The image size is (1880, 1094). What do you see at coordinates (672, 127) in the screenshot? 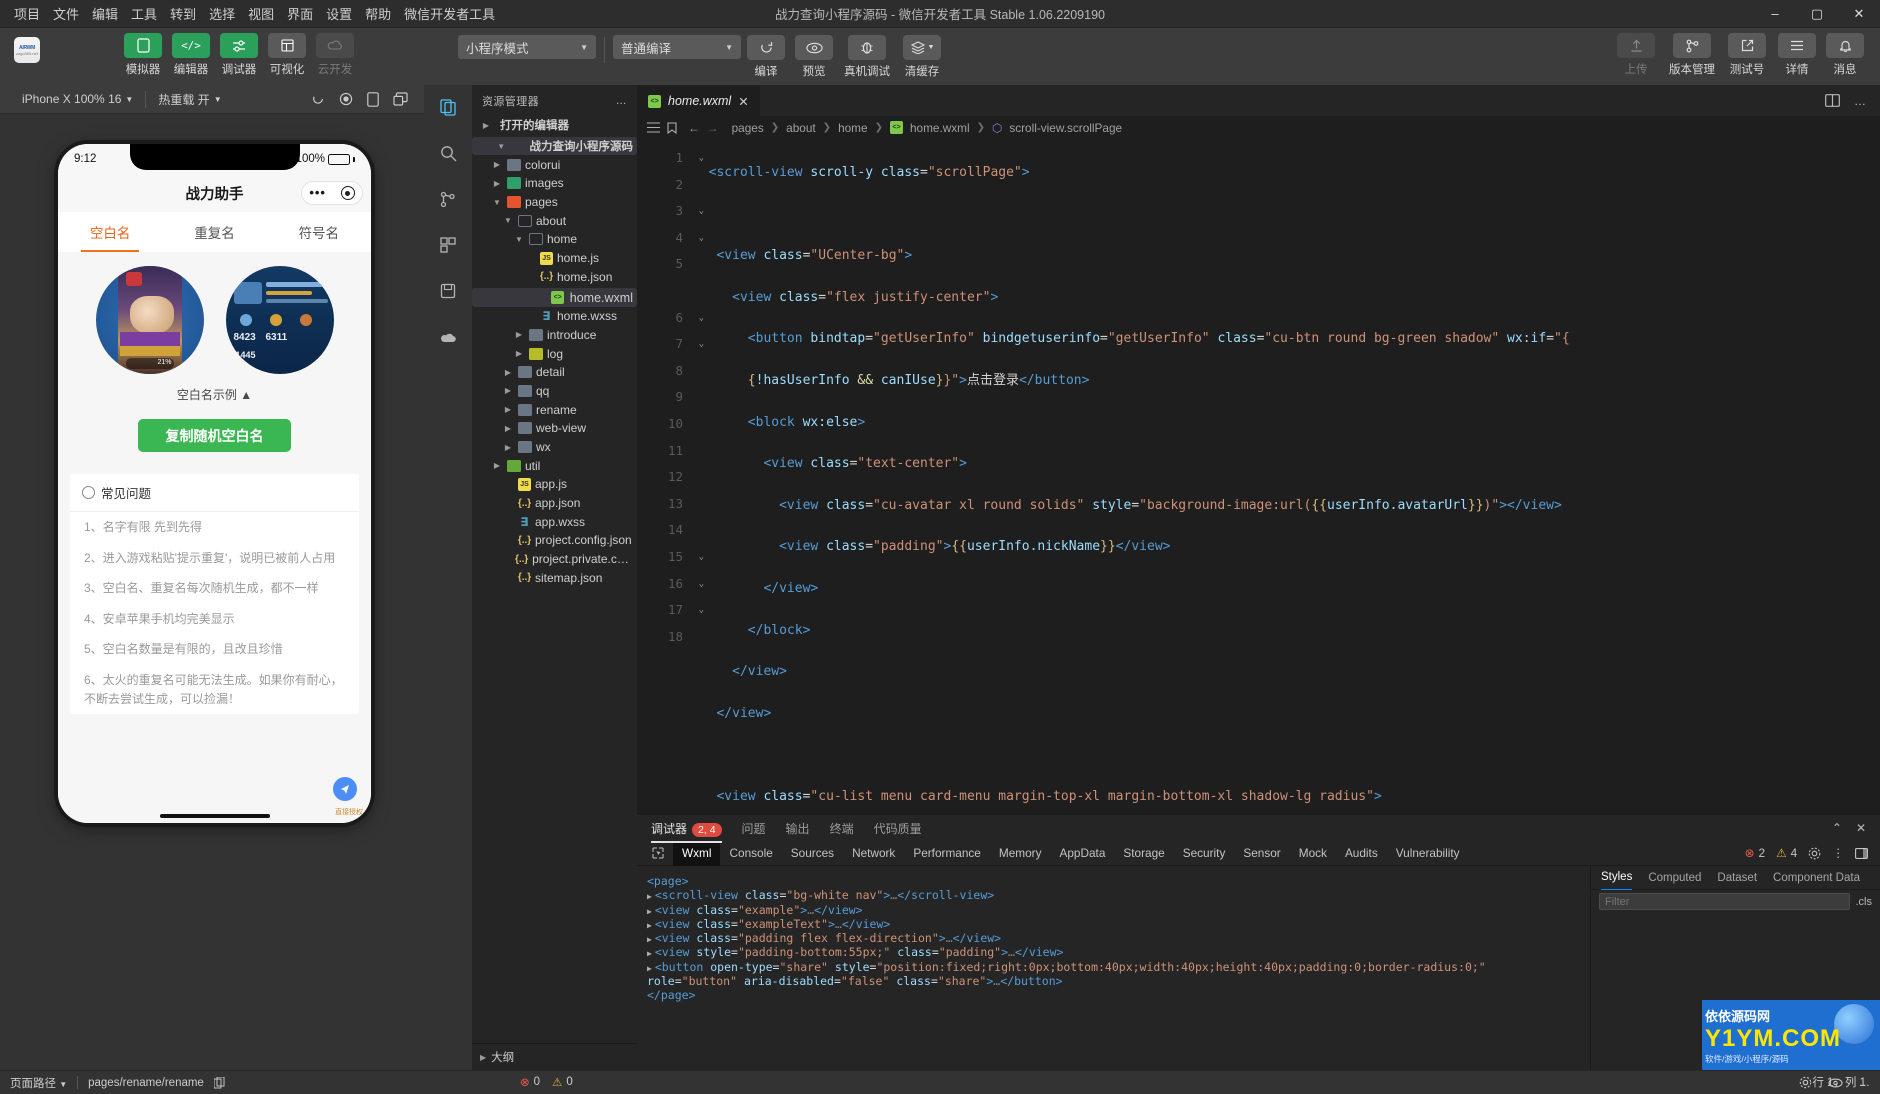
I see `bookmark-icon` at bounding box center [672, 127].